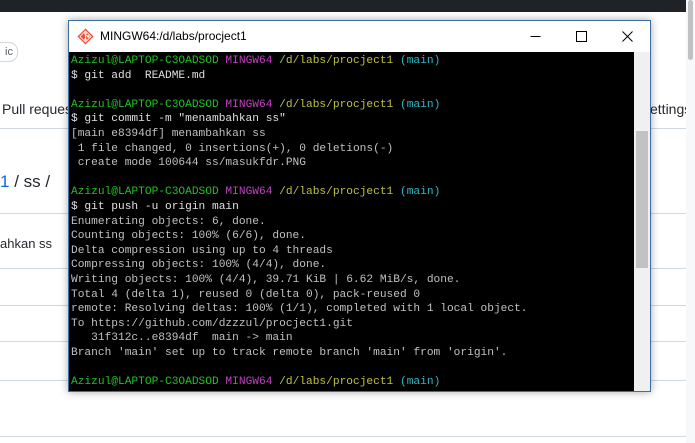 The height and width of the screenshot is (443, 695). Describe the element at coordinates (690, 30) in the screenshot. I see `page-scrollbar-thumb` at that location.